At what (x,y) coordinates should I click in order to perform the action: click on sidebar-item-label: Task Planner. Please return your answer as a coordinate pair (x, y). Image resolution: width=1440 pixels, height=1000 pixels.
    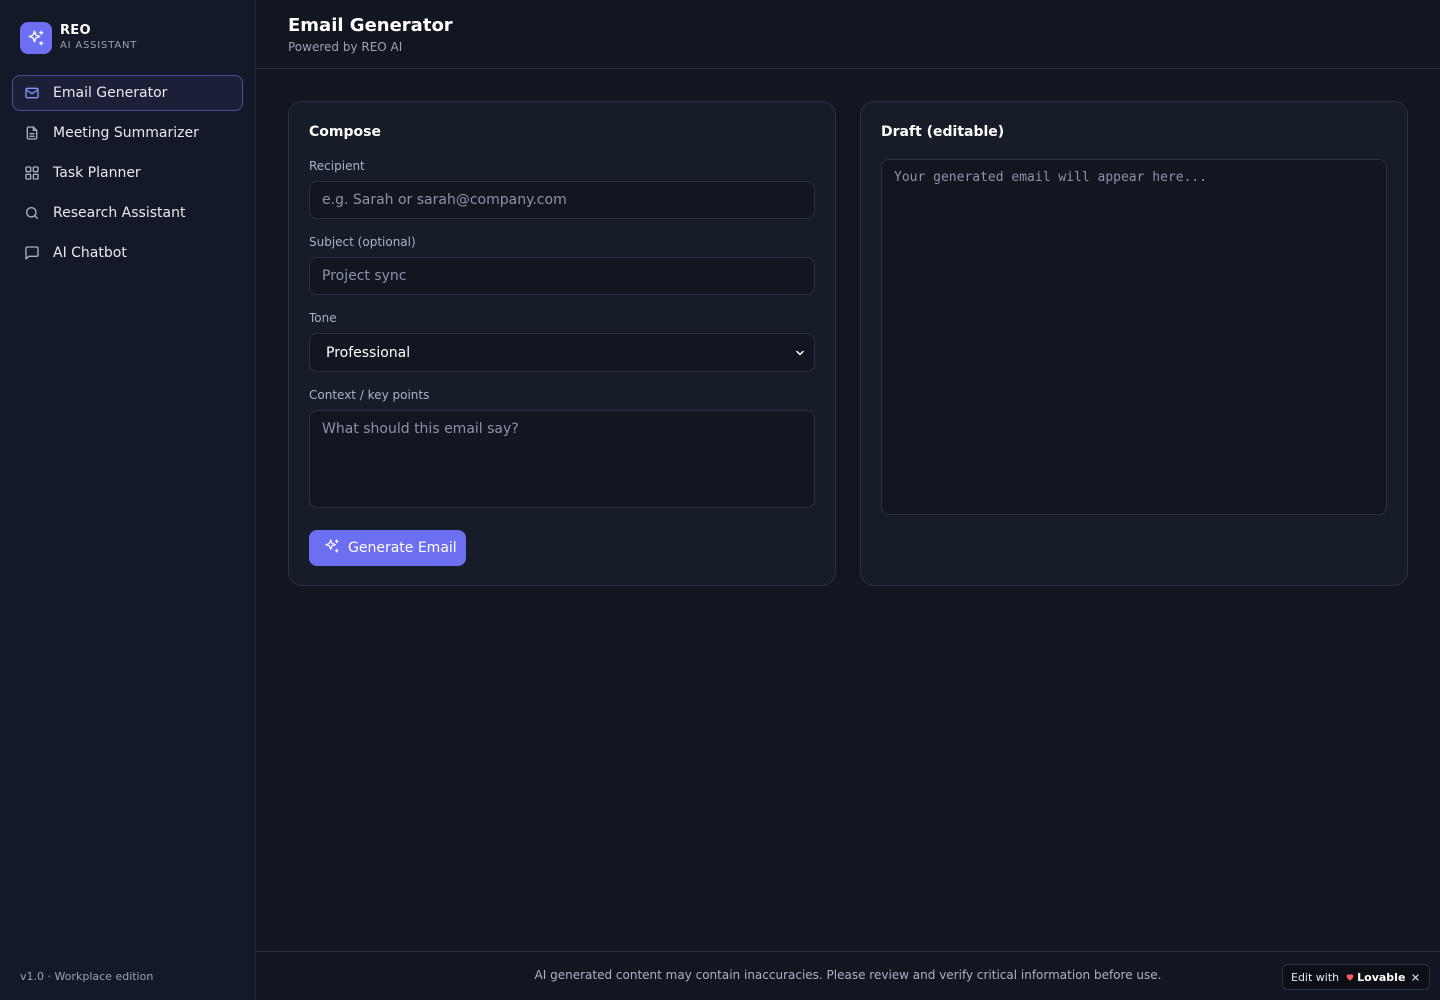
    Looking at the image, I should click on (97, 173).